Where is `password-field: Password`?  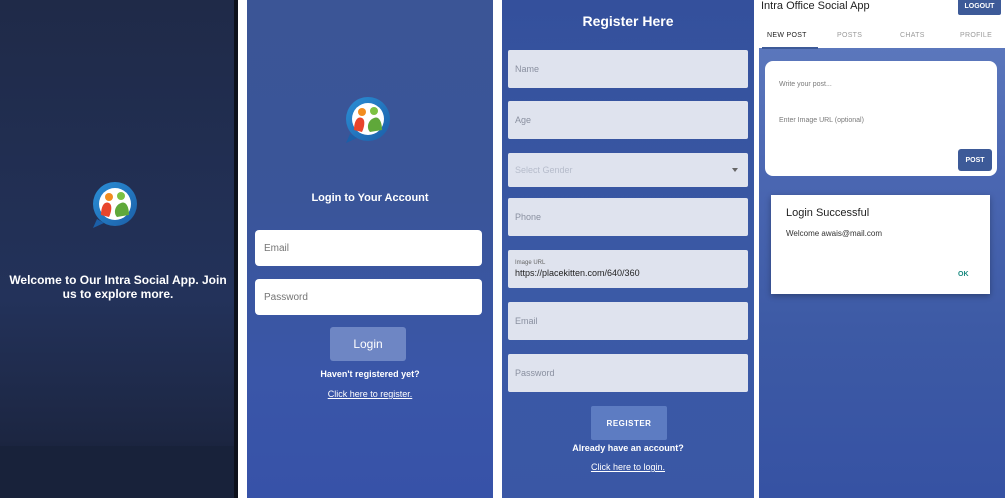
password-field: Password is located at coordinates (628, 373).